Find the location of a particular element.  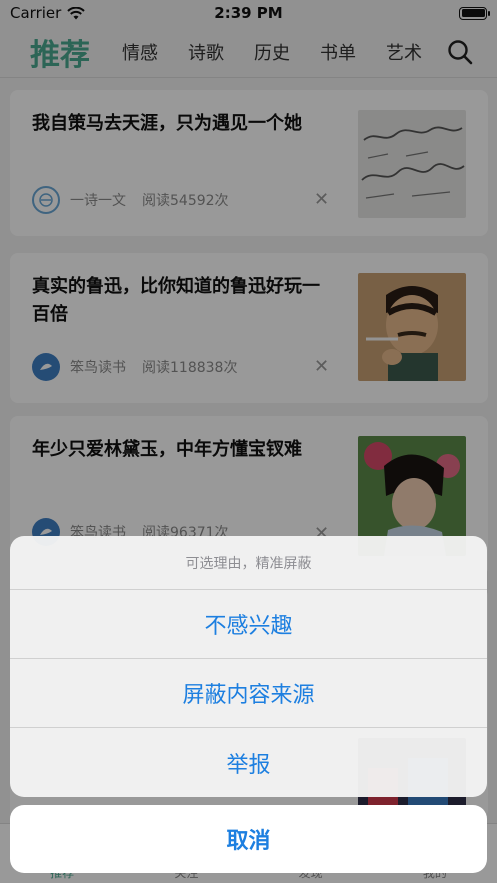

action-sheet-title: 可选理由，精准屏蔽 is located at coordinates (248, 563).